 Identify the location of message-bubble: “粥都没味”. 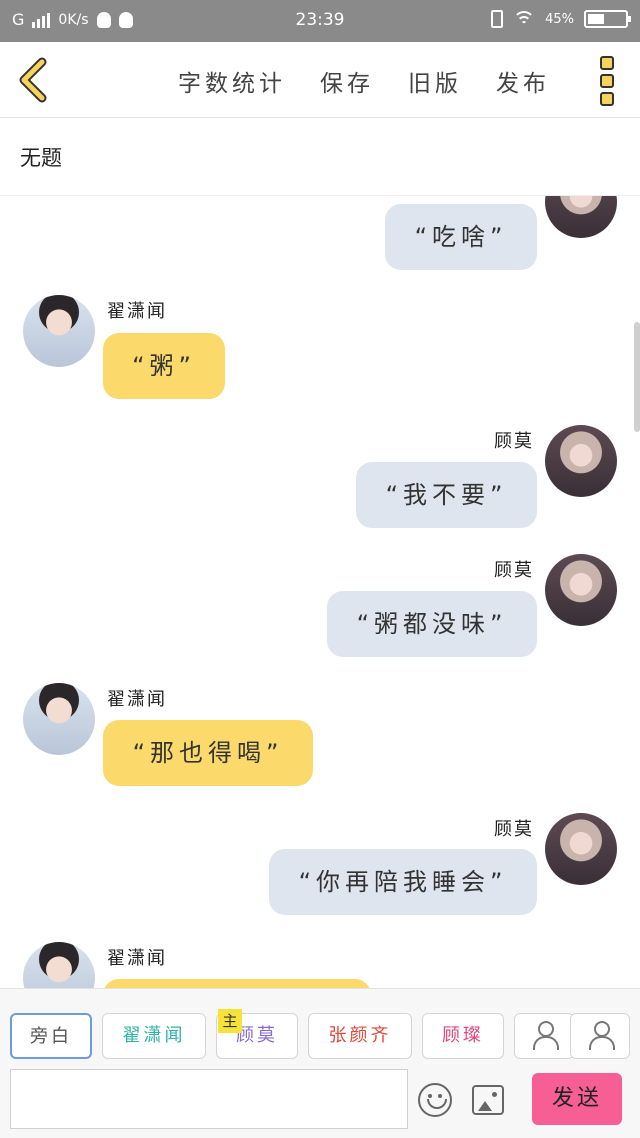
(432, 624).